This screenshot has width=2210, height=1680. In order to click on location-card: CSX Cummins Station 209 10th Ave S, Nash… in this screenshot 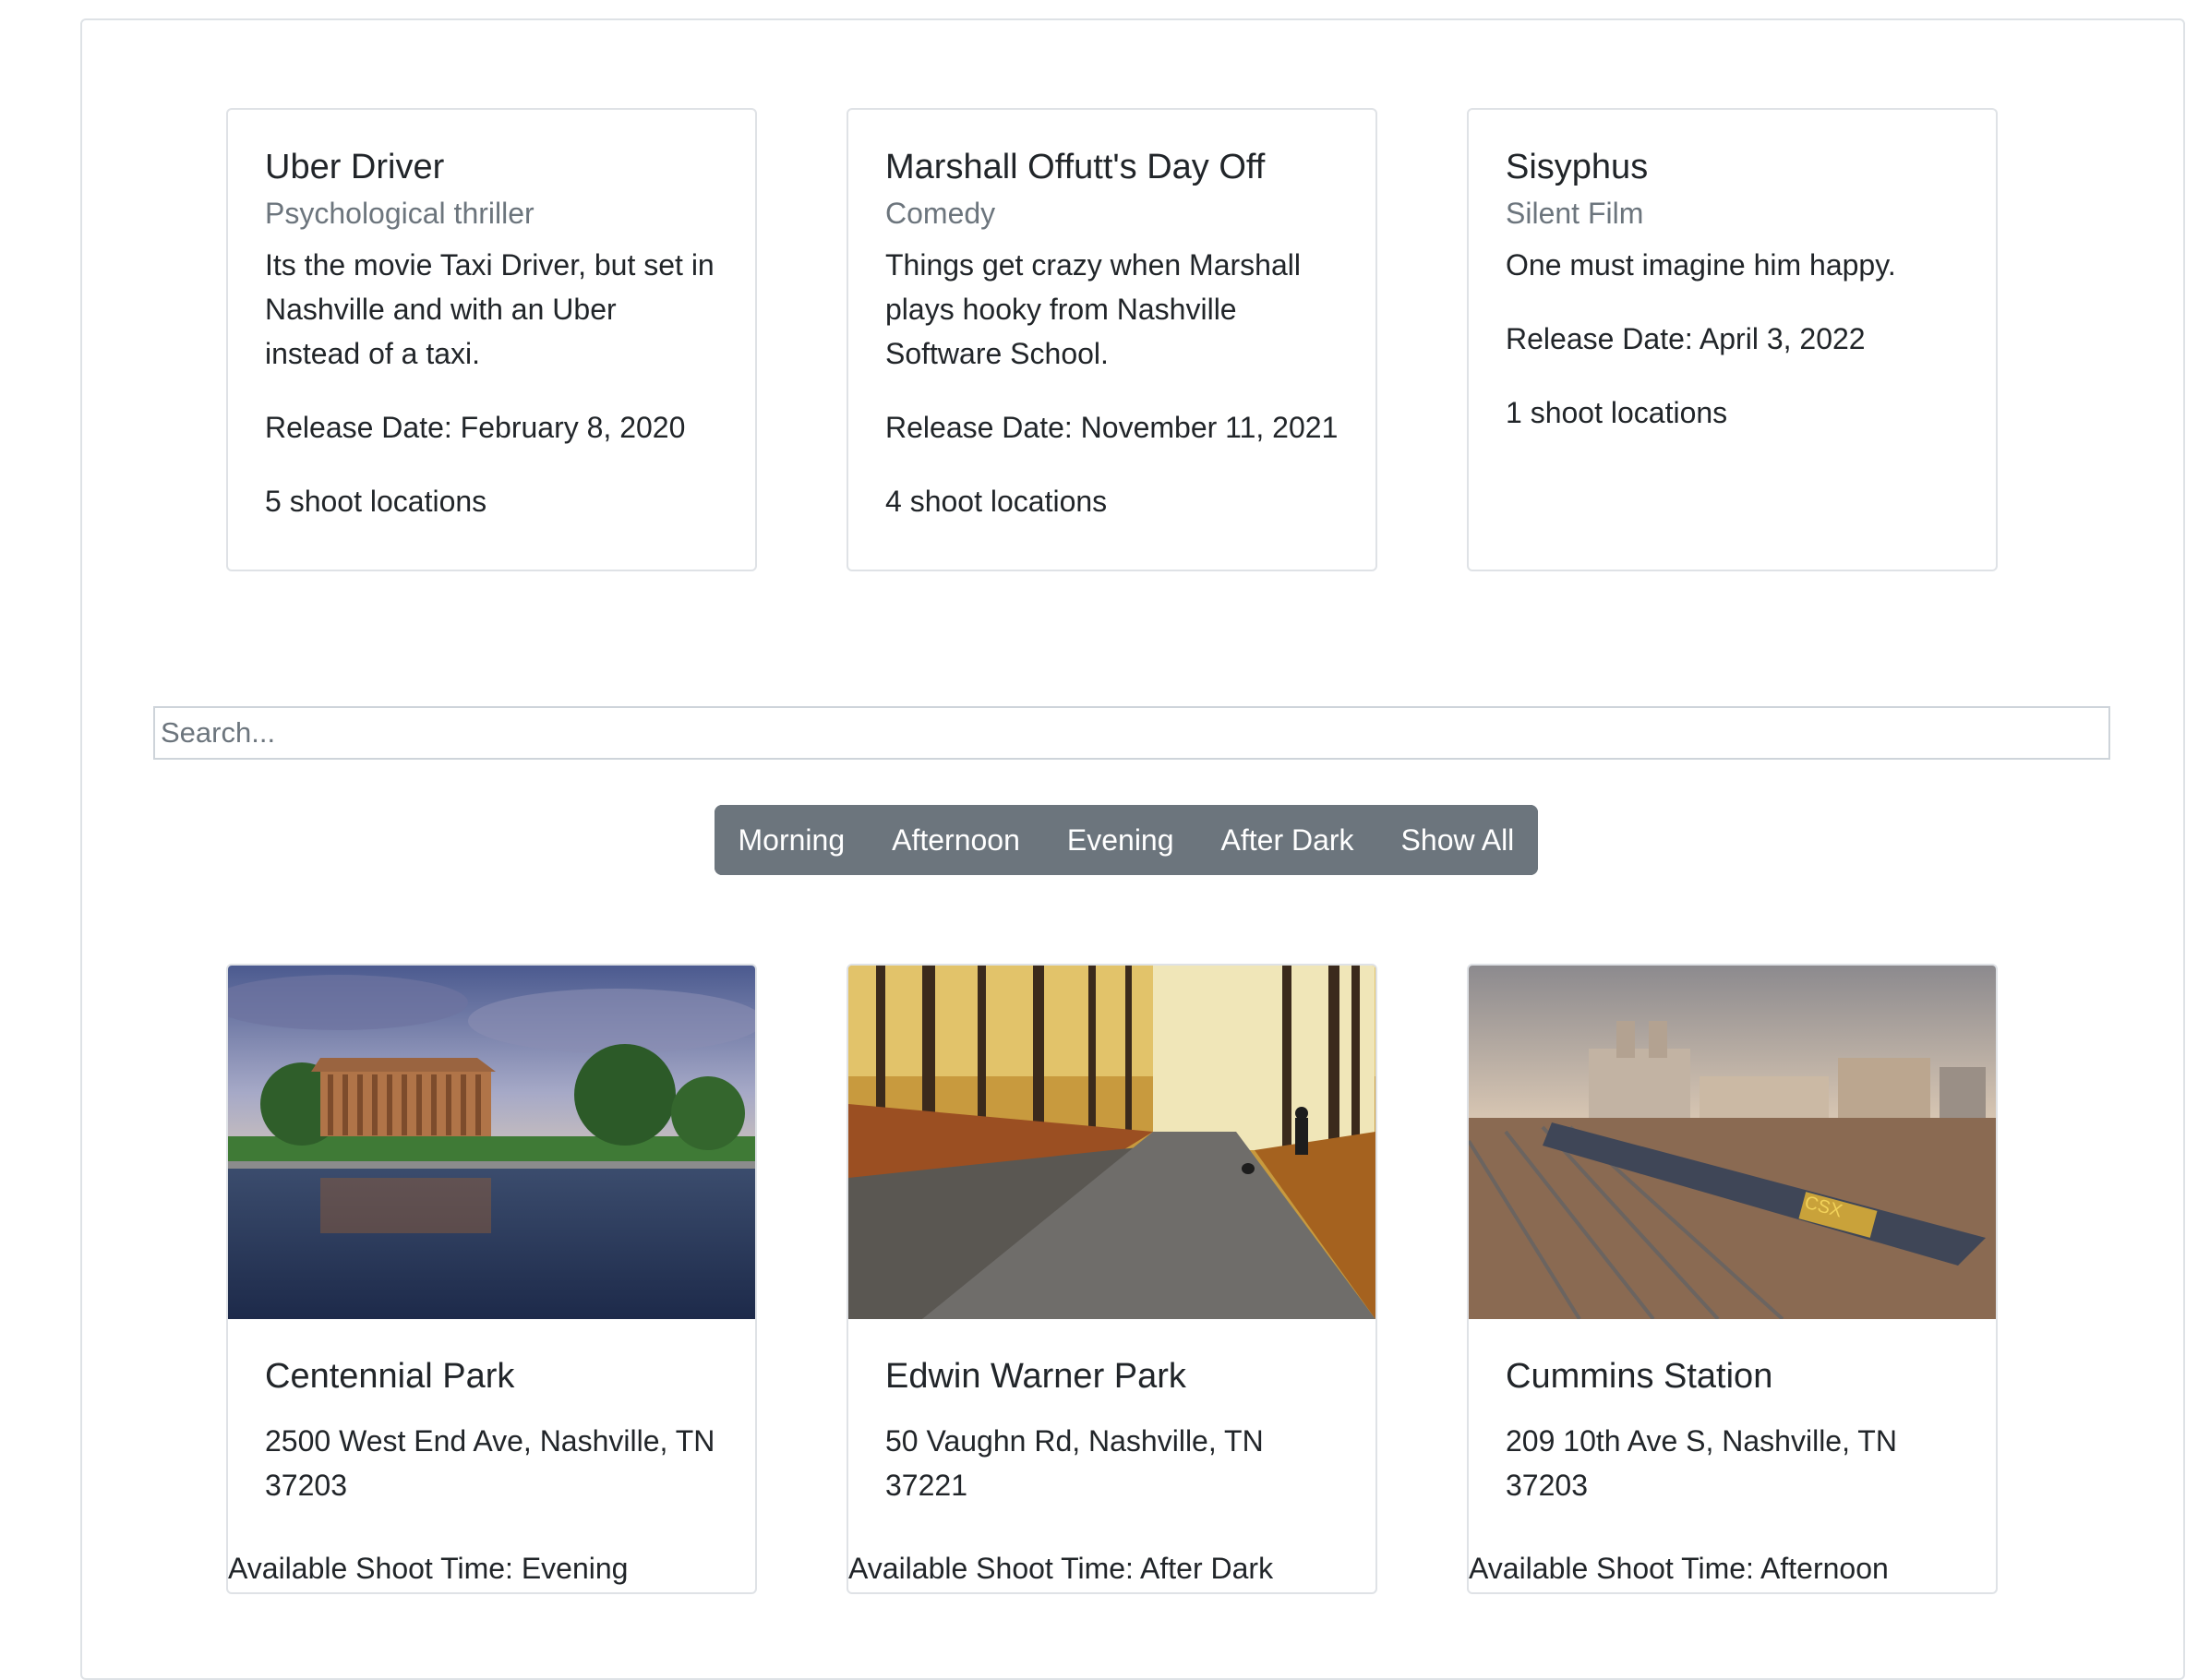, I will do `click(1732, 1279)`.